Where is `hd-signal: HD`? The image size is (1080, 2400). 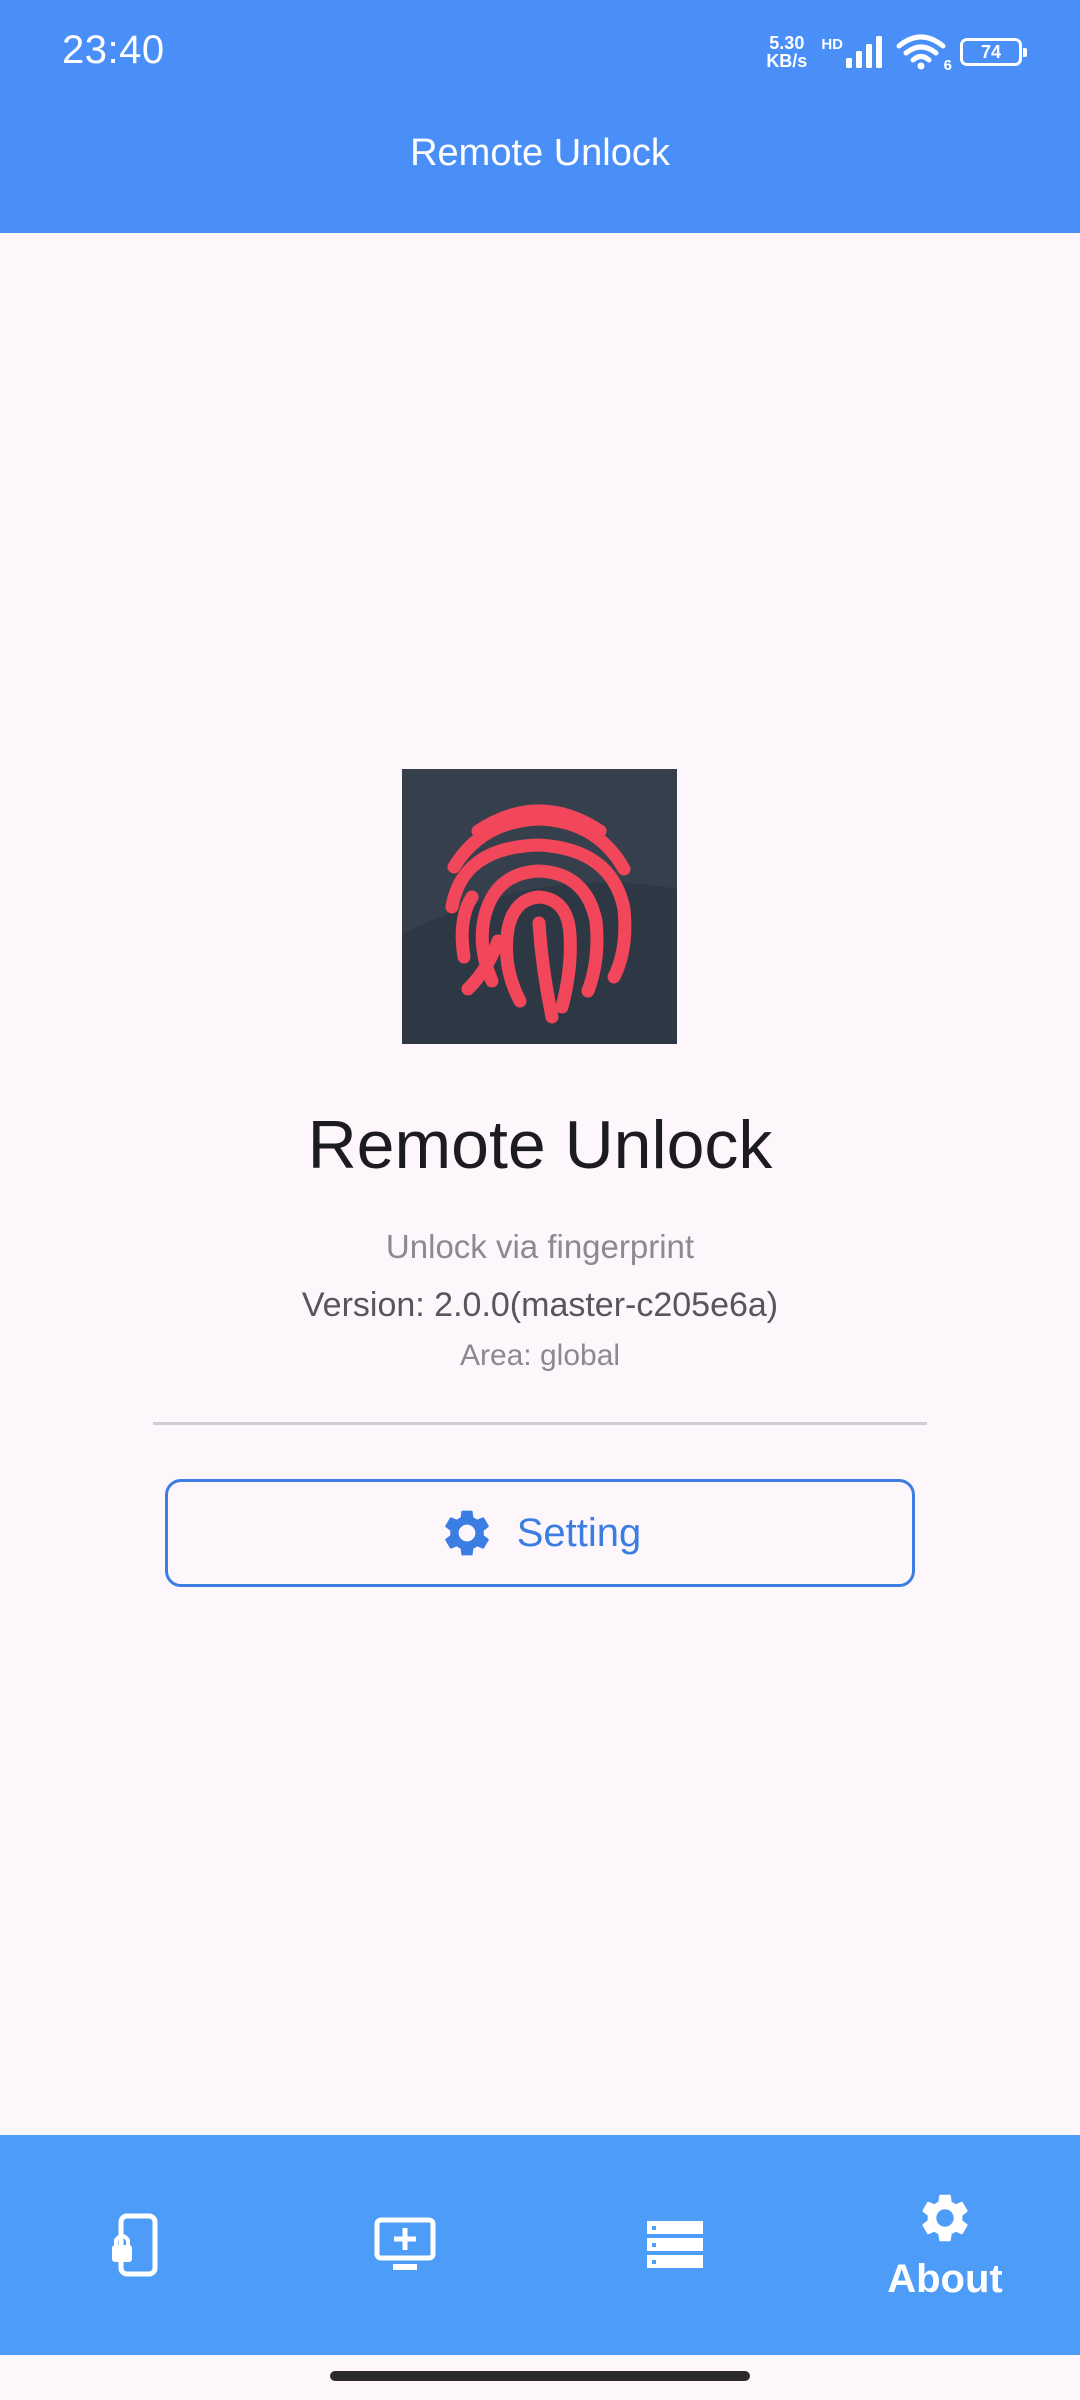 hd-signal: HD is located at coordinates (851, 52).